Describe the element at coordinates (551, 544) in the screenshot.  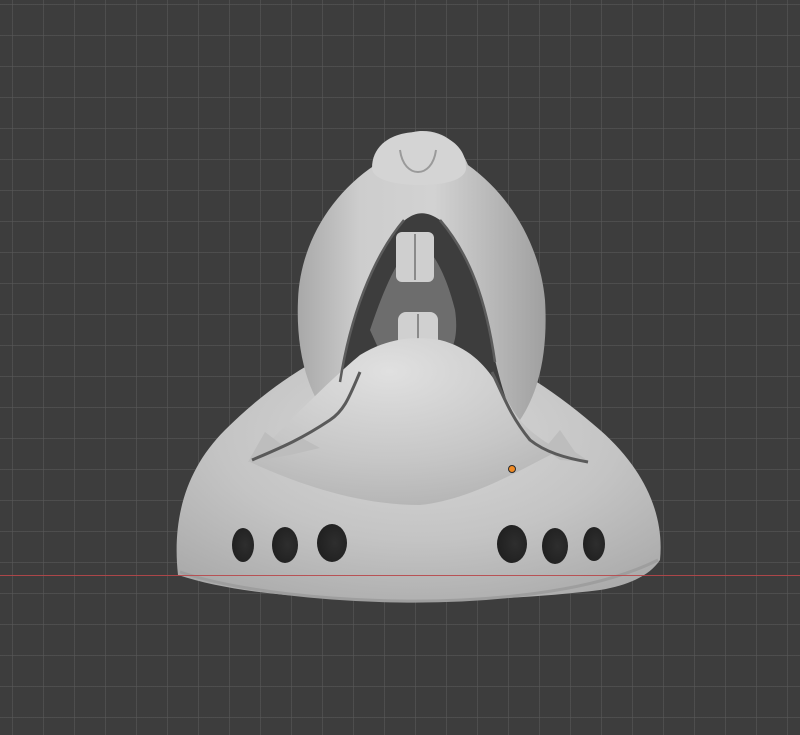
I see `vent-holes-right` at that location.